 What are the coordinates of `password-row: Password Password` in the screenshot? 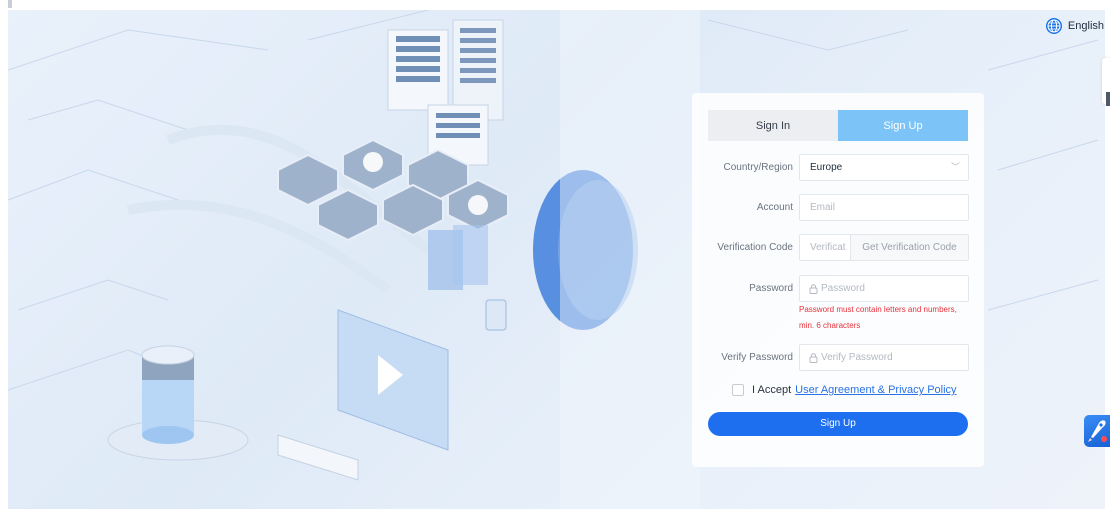 It's located at (838, 288).